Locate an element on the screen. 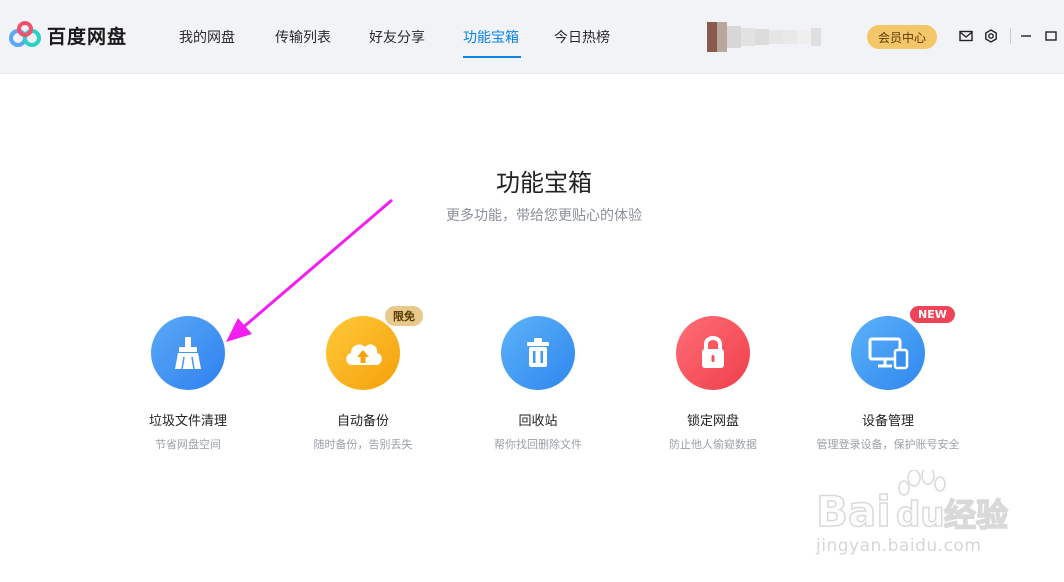  svg-text: du is located at coordinates (920, 515).